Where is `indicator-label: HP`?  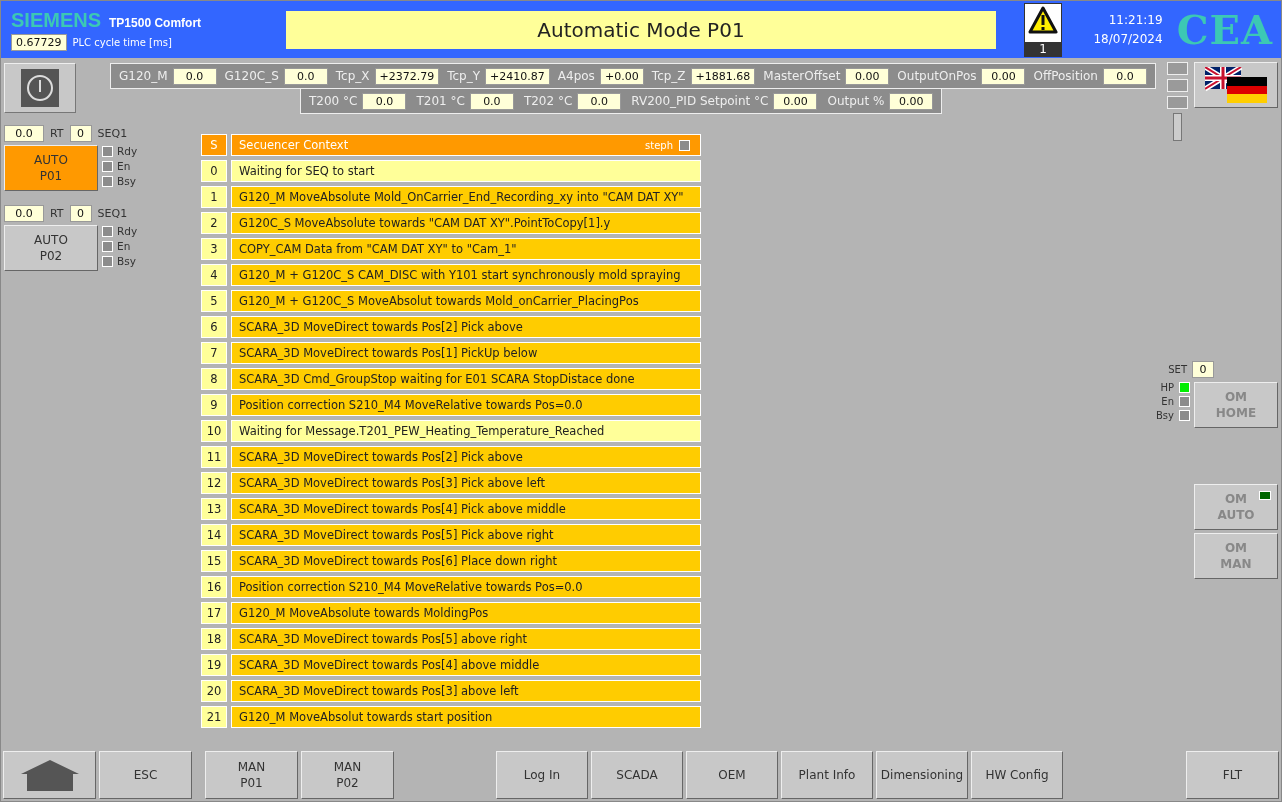 indicator-label: HP is located at coordinates (1167, 387).